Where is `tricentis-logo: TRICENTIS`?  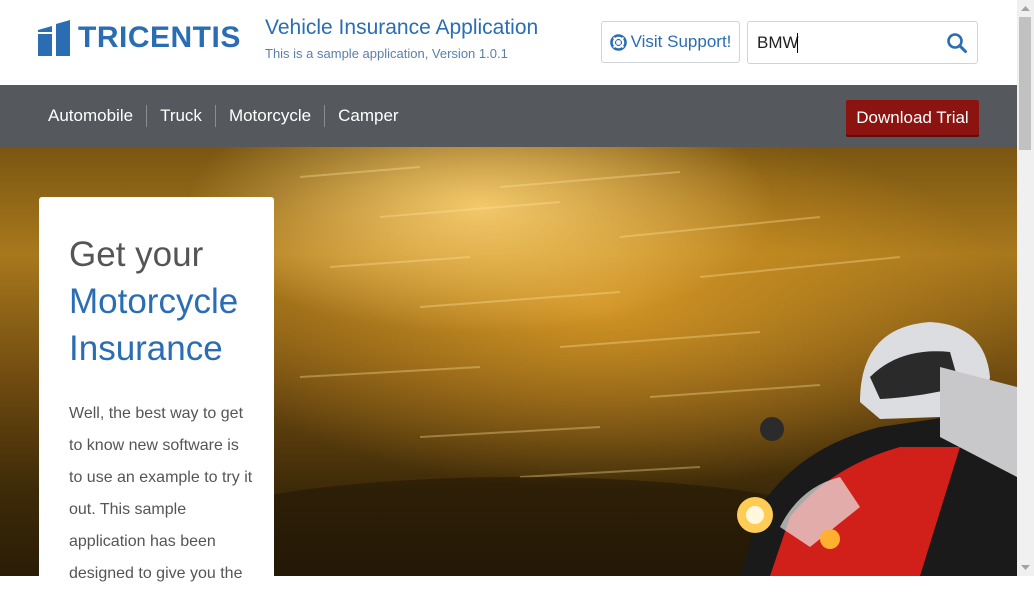 tricentis-logo: TRICENTIS is located at coordinates (139, 38).